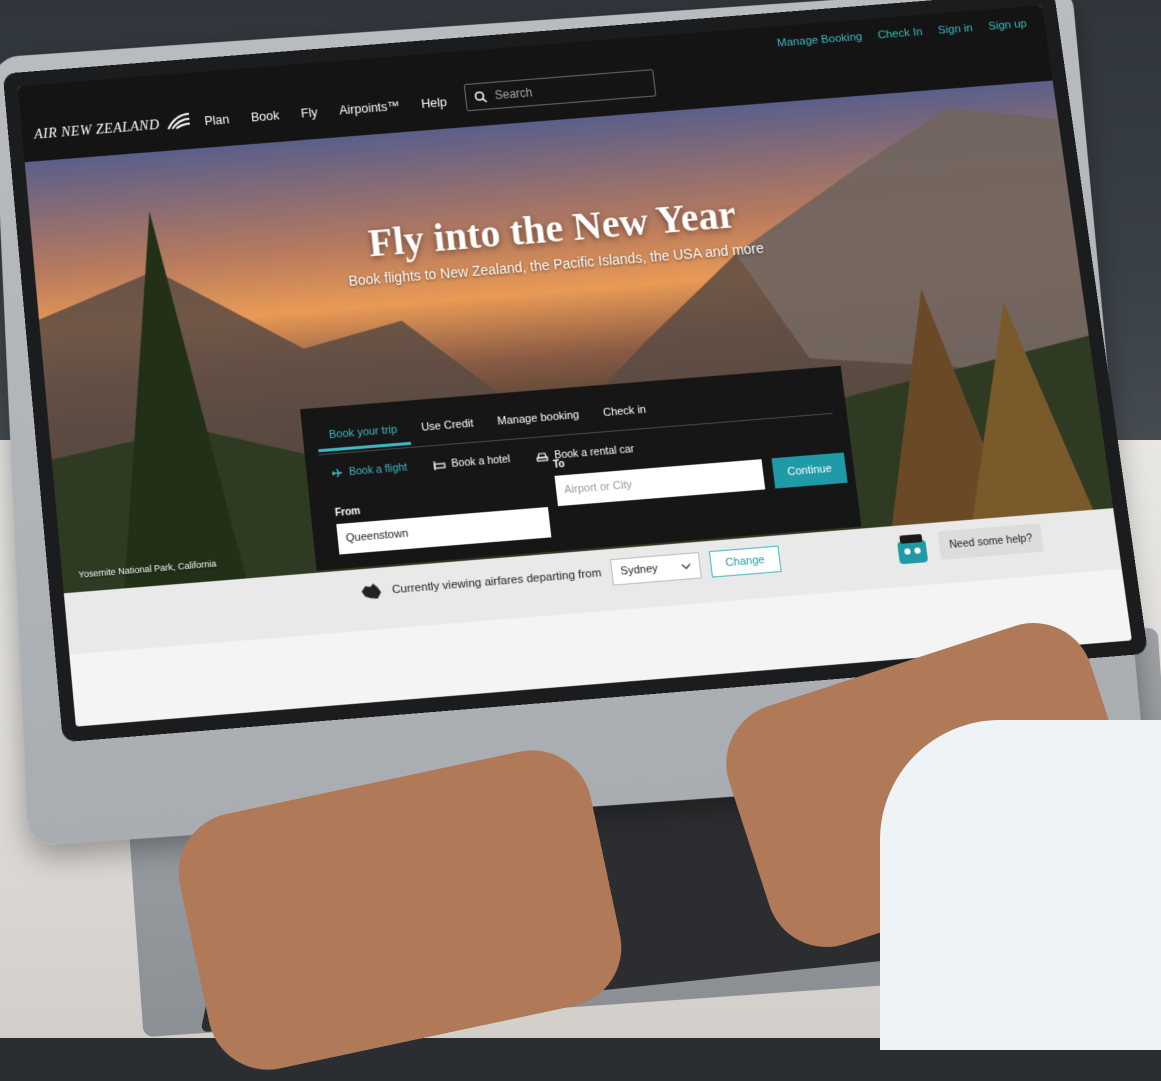  What do you see at coordinates (955, 29) in the screenshot?
I see `sign-in-link: Sign in` at bounding box center [955, 29].